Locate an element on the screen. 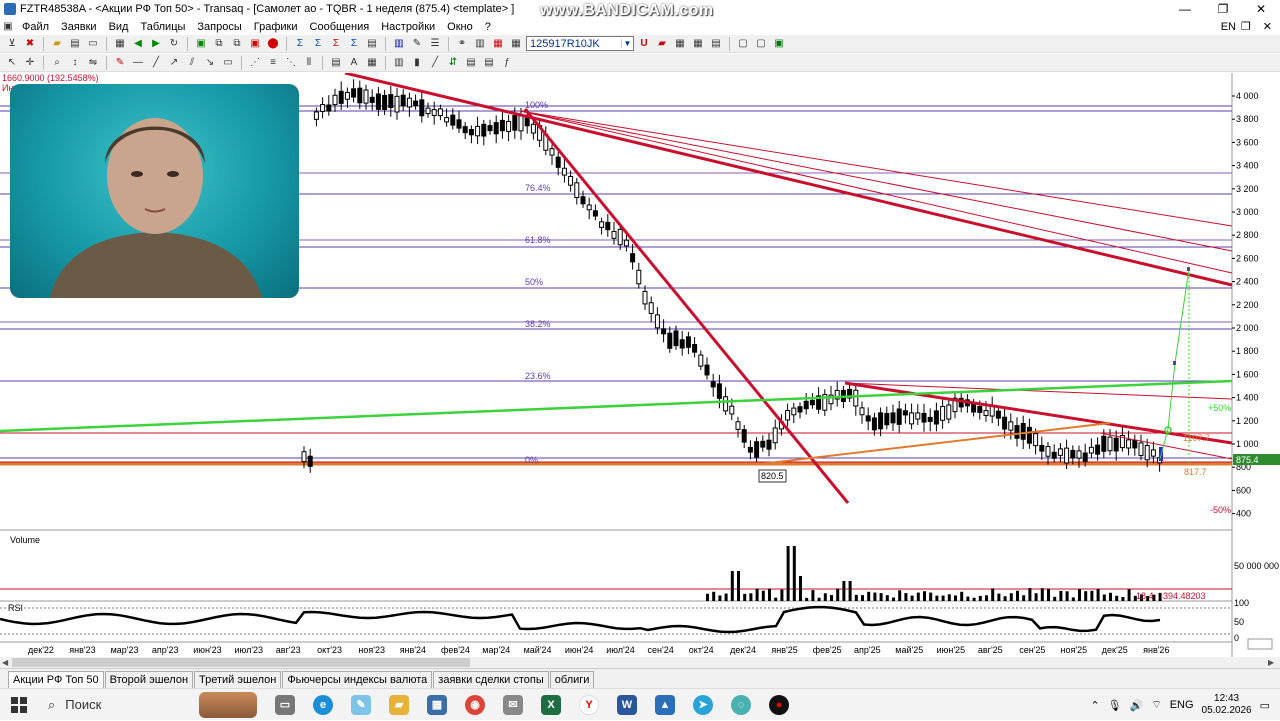  notifications-icon: ▭ is located at coordinates (1265, 705).